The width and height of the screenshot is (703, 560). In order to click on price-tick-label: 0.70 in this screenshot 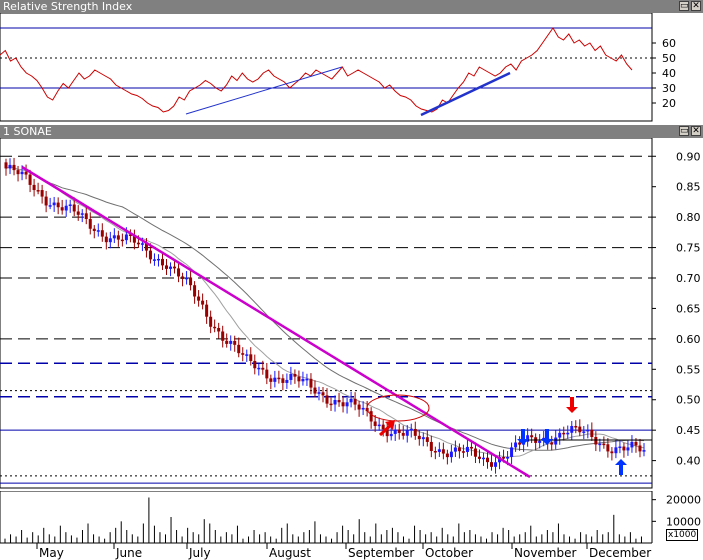, I will do `click(688, 278)`.